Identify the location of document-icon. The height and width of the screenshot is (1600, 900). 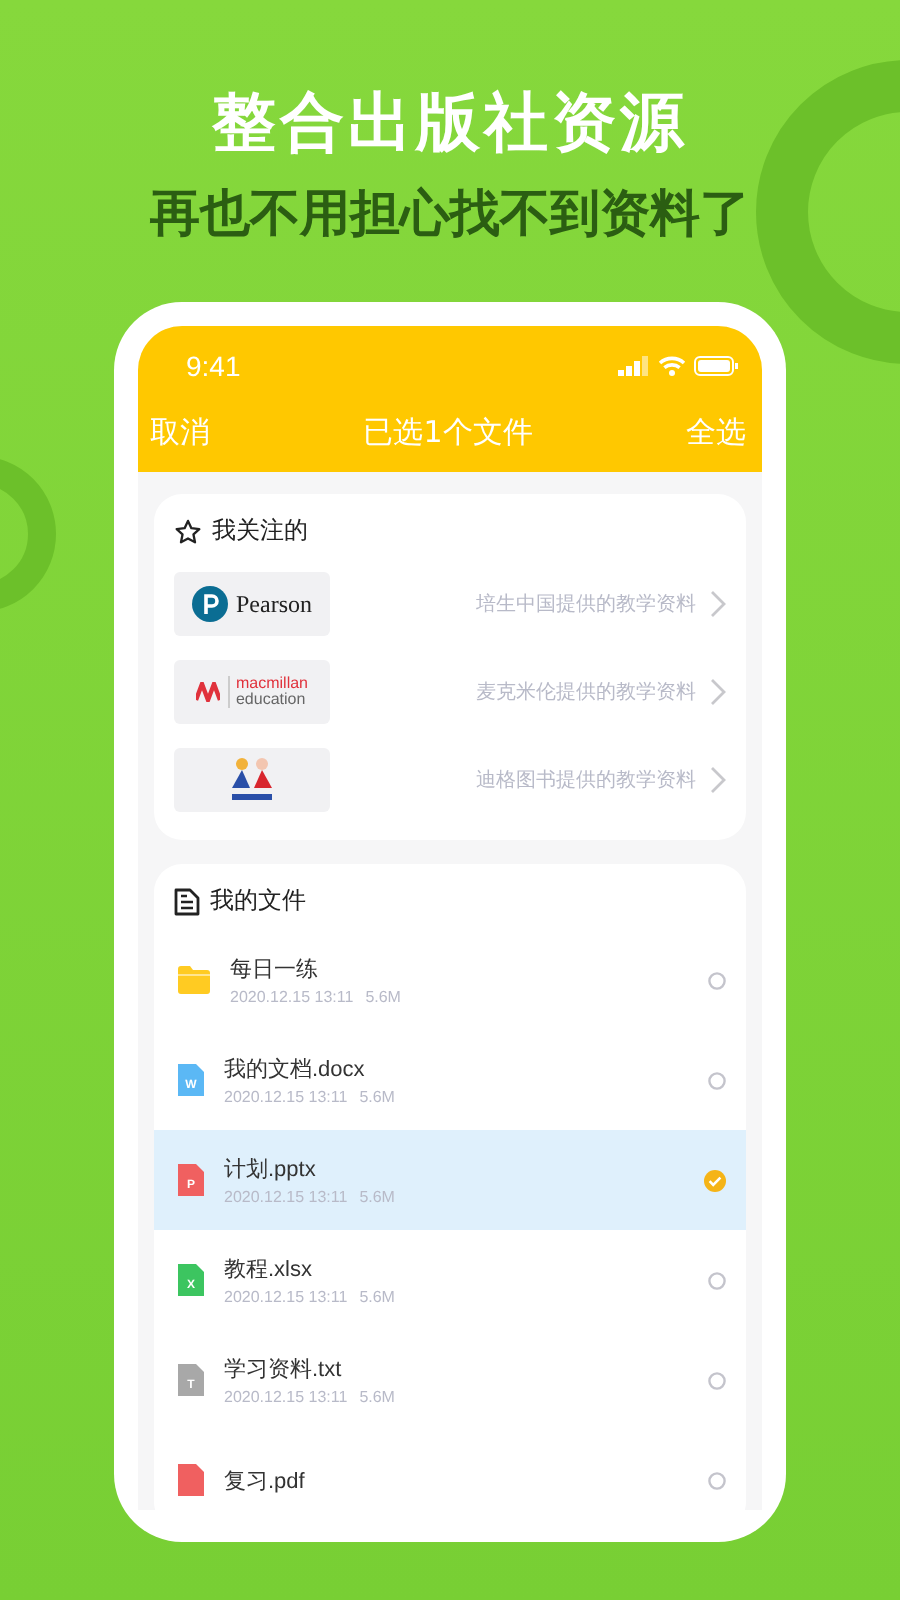
(187, 901).